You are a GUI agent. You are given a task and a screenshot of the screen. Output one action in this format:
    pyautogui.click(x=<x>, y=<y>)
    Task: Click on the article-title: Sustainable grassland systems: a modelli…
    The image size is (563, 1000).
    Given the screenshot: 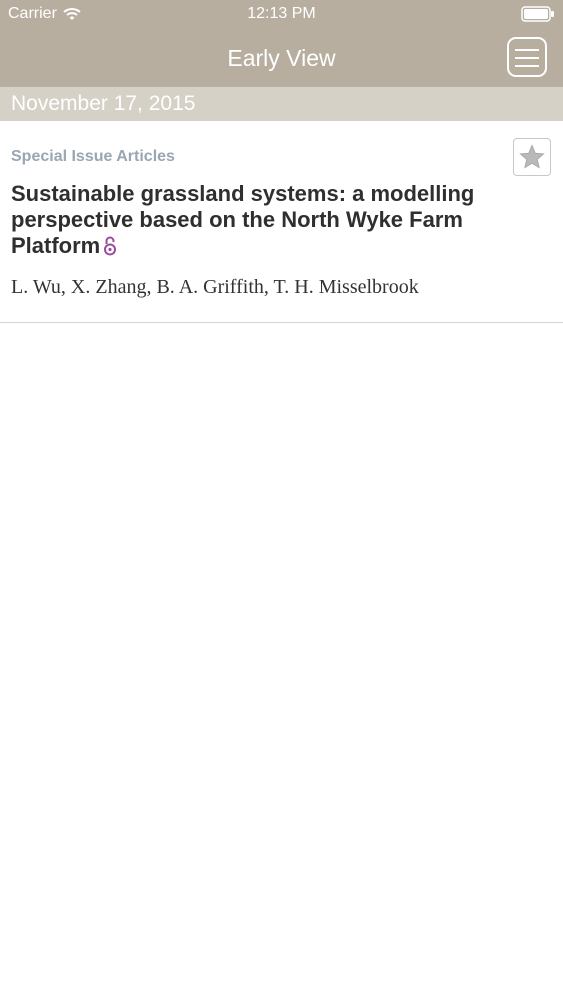 What is the action you would take?
    pyautogui.click(x=261, y=221)
    